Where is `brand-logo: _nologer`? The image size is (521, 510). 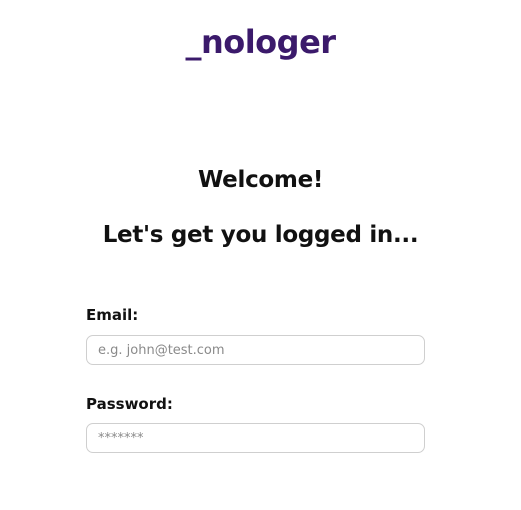 brand-logo: _nologer is located at coordinates (260, 42).